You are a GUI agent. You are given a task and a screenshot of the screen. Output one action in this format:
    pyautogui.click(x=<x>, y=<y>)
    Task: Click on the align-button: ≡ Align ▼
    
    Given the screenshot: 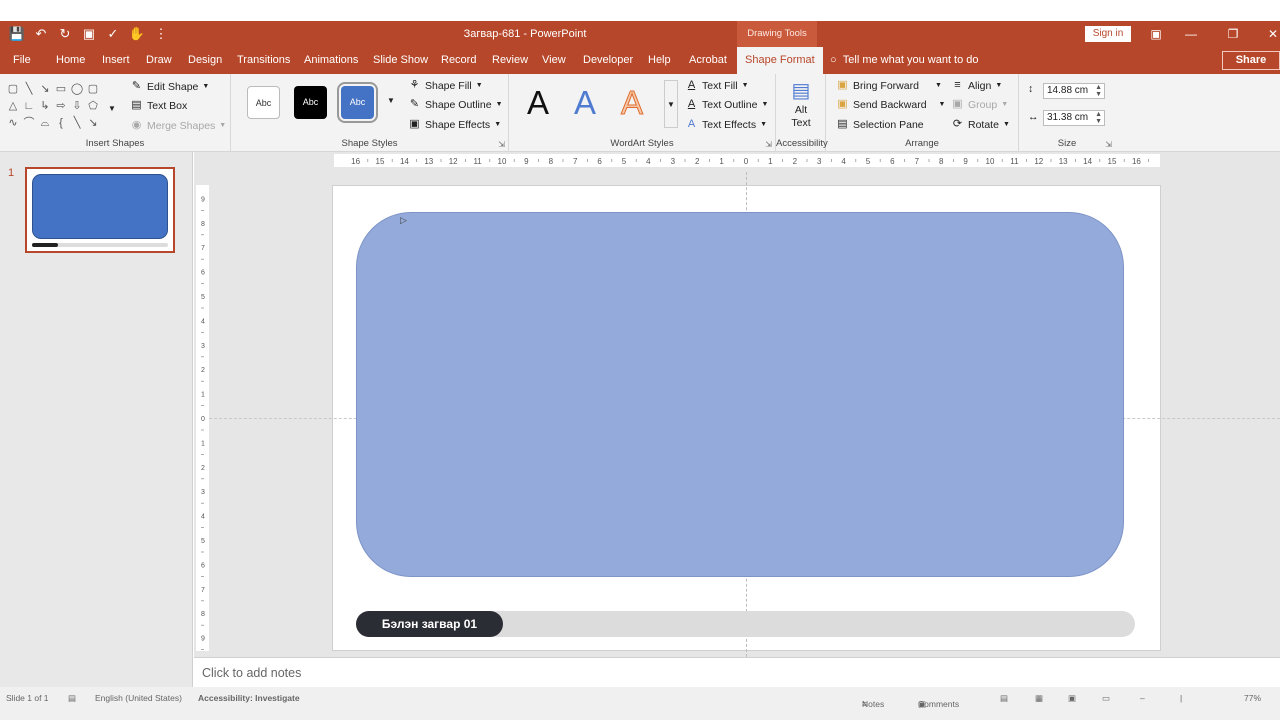 What is the action you would take?
    pyautogui.click(x=976, y=85)
    